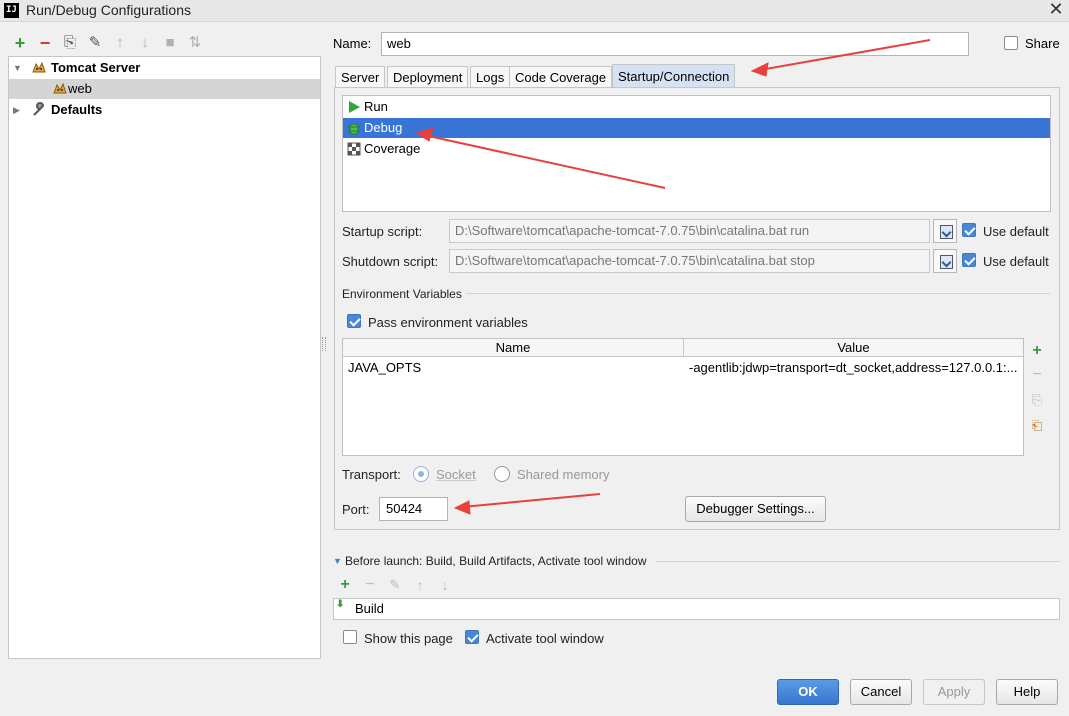  What do you see at coordinates (808, 692) in the screenshot?
I see `ok-button: OK` at bounding box center [808, 692].